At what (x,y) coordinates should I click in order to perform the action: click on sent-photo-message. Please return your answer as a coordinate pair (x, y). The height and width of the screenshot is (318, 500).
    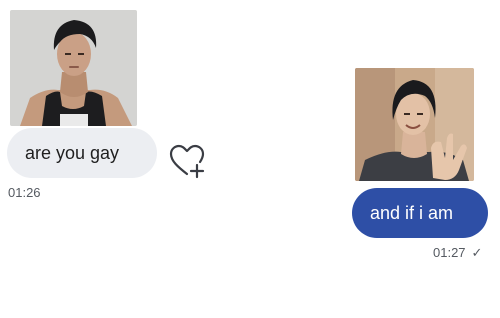
    Looking at the image, I should click on (414, 124).